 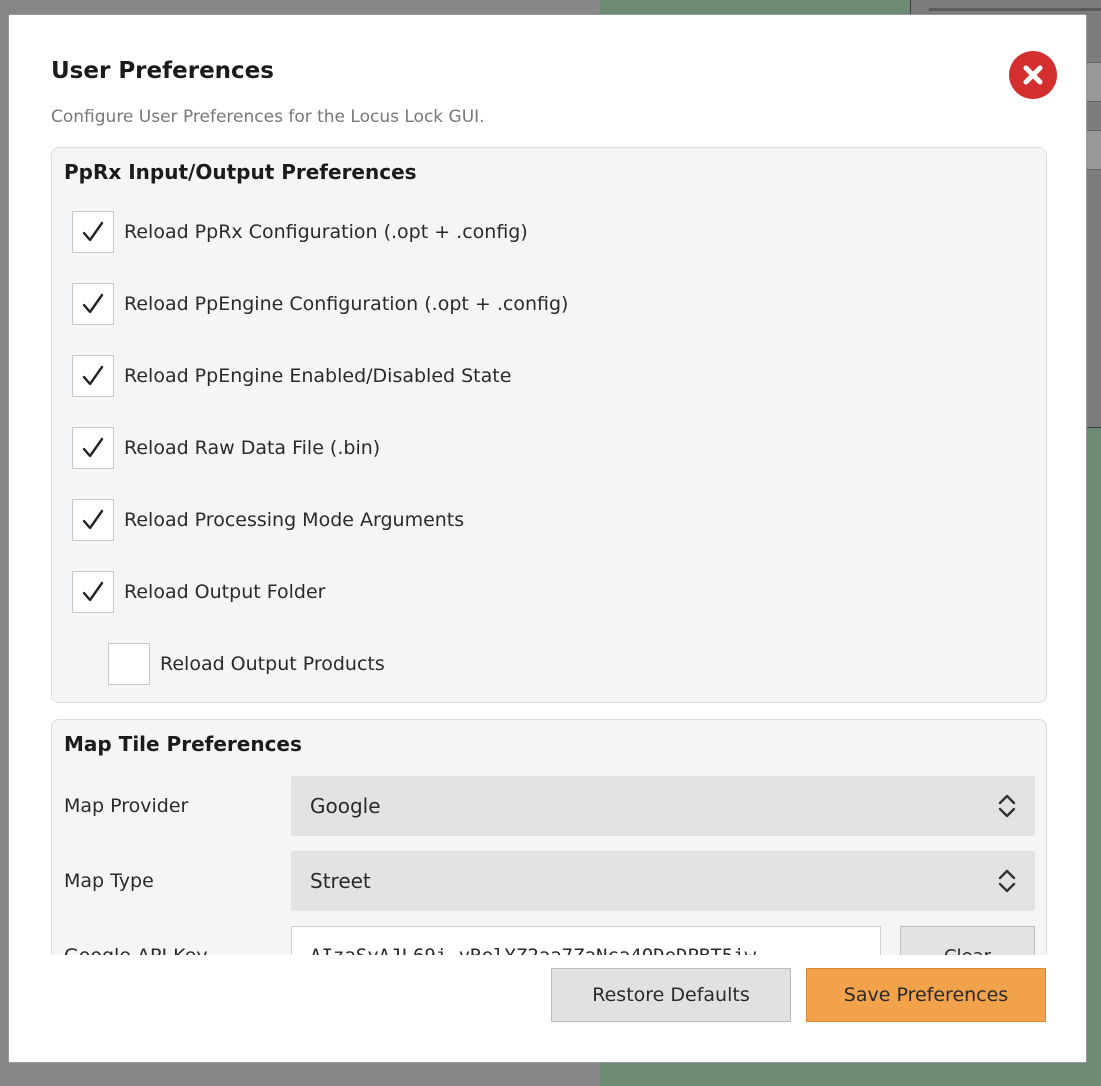 I want to click on reload-raw-data-option: Reload Raw Data File (.bin), so click(x=226, y=448).